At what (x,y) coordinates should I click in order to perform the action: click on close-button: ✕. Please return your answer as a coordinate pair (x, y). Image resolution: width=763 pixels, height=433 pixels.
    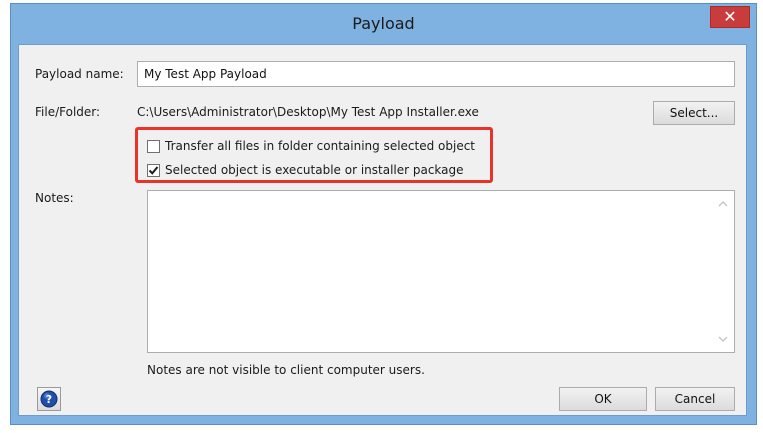
    Looking at the image, I should click on (730, 17).